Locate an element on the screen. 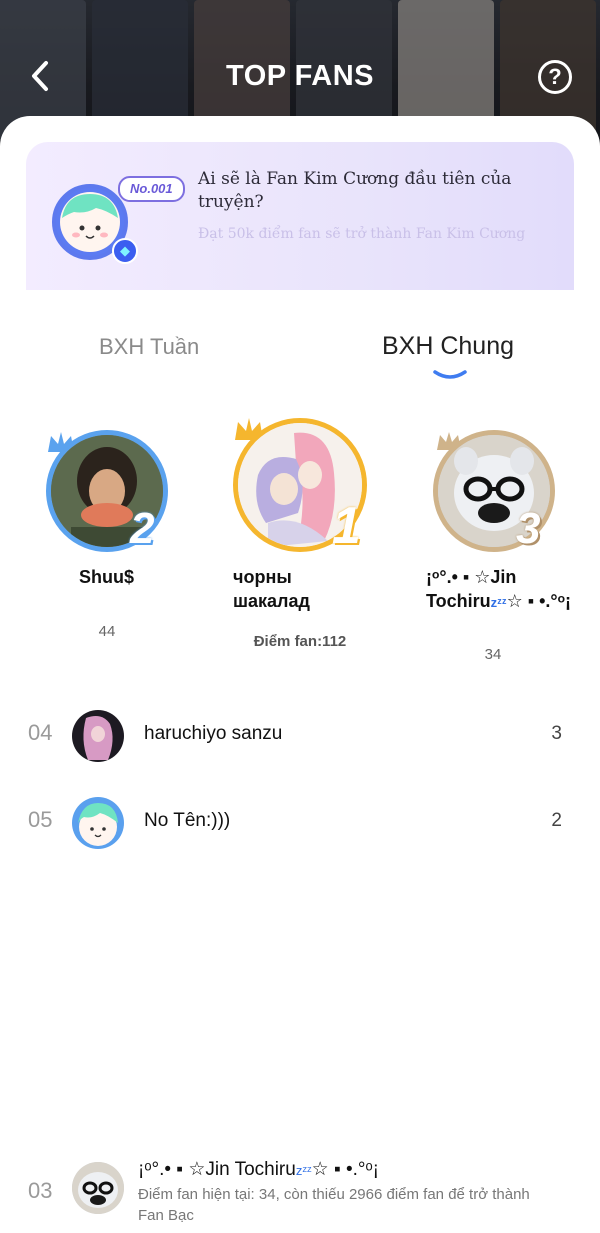  list-item: 05 No Tên:))) 2 is located at coordinates (300, 823).